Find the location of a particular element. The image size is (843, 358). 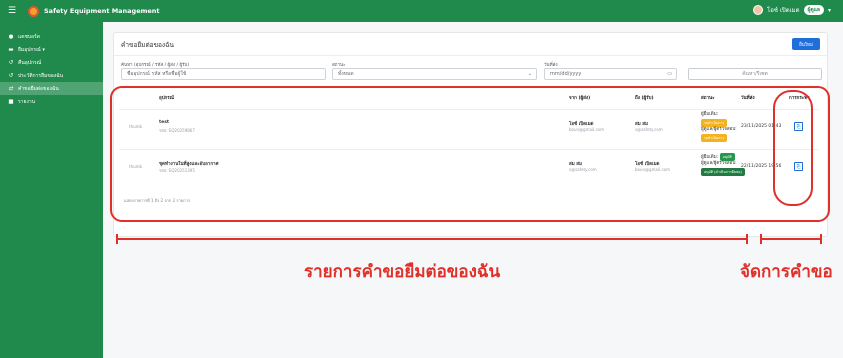

sidebar-item-label: ยืมอุปกรณ์ ▾ is located at coordinates (31, 49).